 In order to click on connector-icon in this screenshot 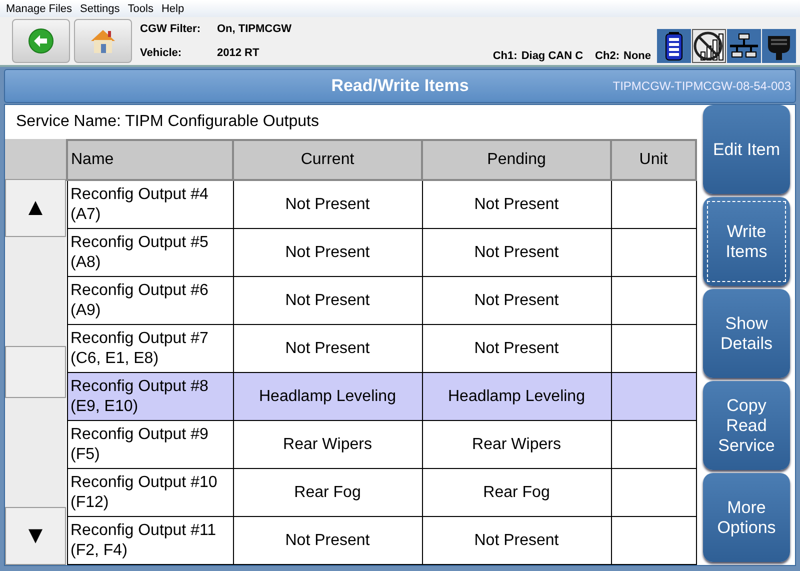, I will do `click(779, 46)`.